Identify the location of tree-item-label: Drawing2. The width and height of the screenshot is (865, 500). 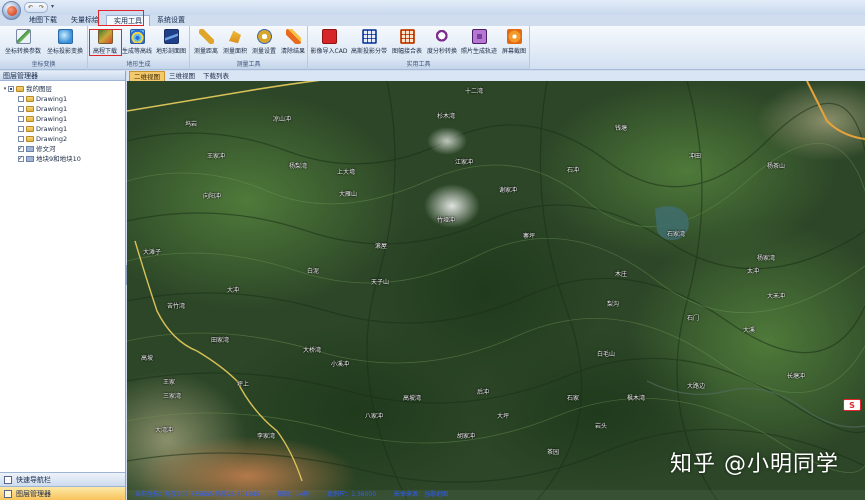
(52, 139).